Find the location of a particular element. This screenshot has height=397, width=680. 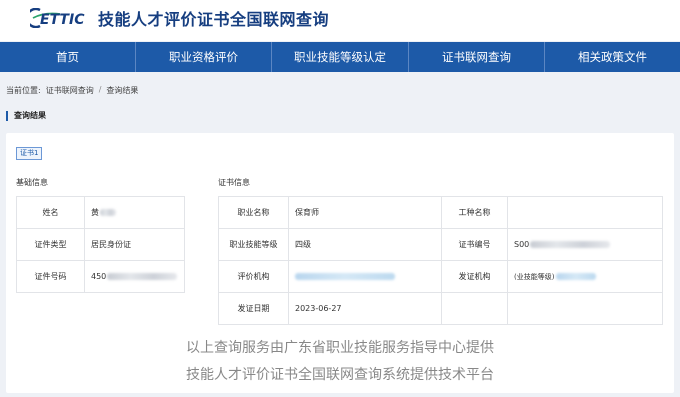

table-row: 发证日期 2023-06-27 is located at coordinates (440, 308).